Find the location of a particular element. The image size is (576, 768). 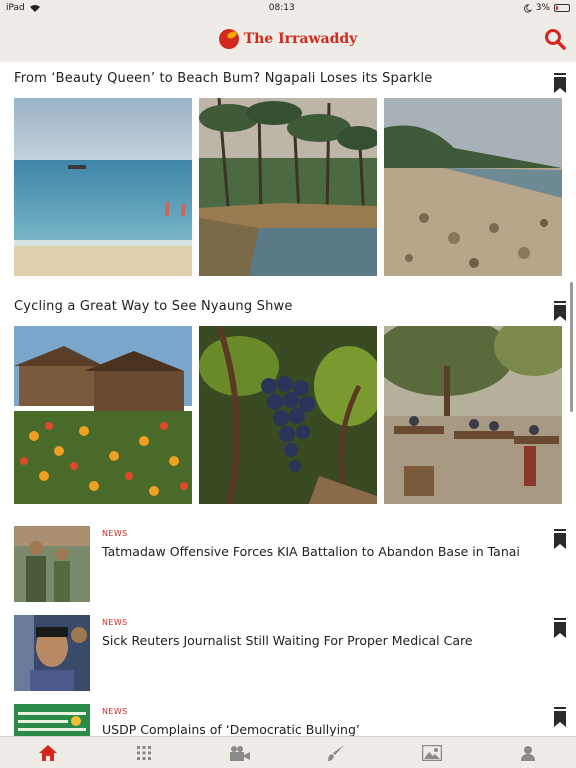

tab-categories is located at coordinates (144, 753).